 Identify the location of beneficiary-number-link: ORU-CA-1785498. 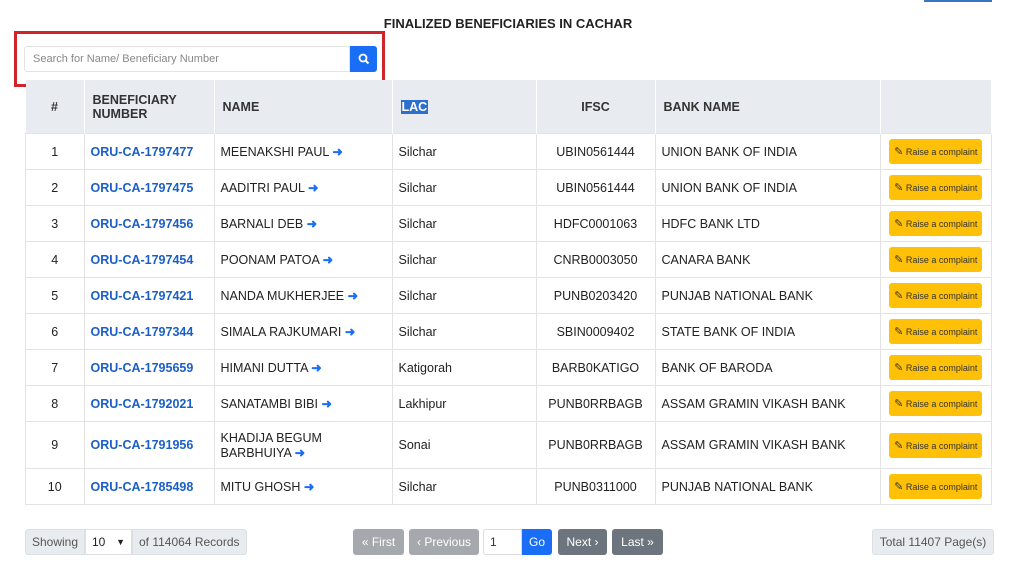
(149, 486).